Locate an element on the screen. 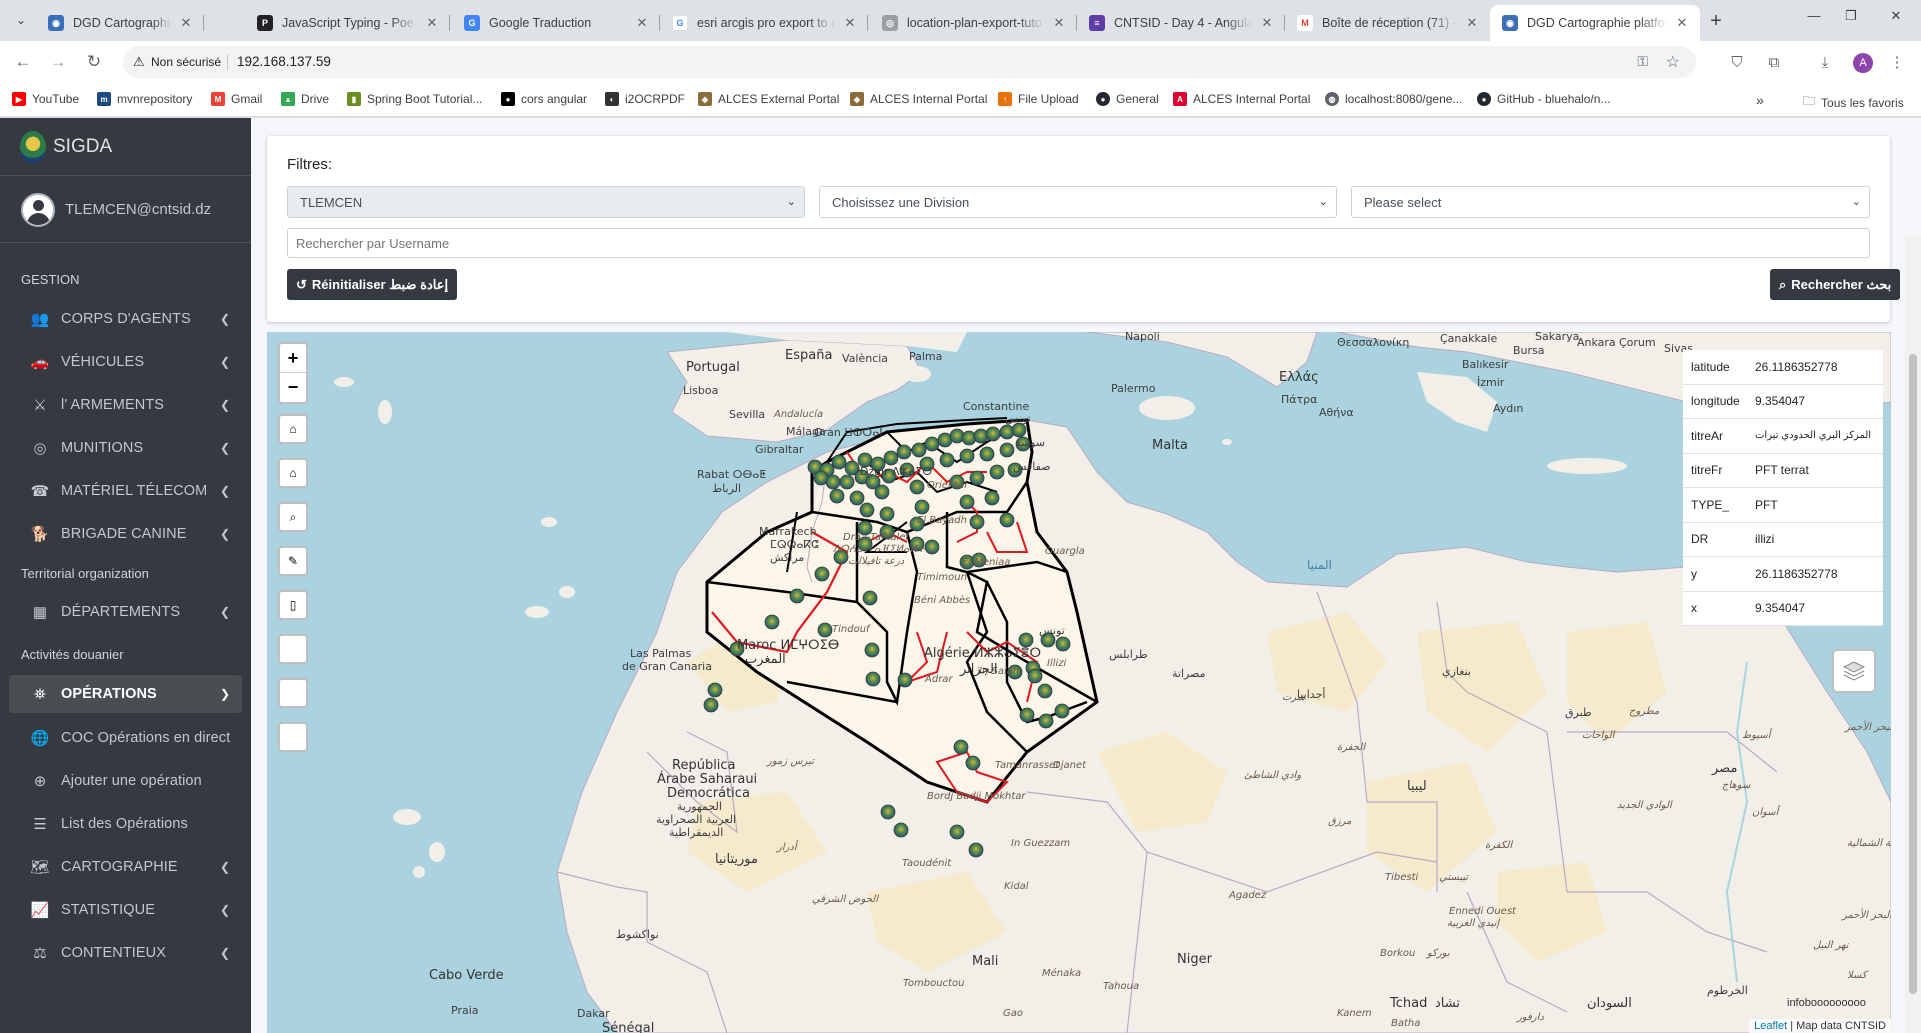  nav-contentieux: ⚖ CONTENTIEUX ❮ is located at coordinates (125, 953).